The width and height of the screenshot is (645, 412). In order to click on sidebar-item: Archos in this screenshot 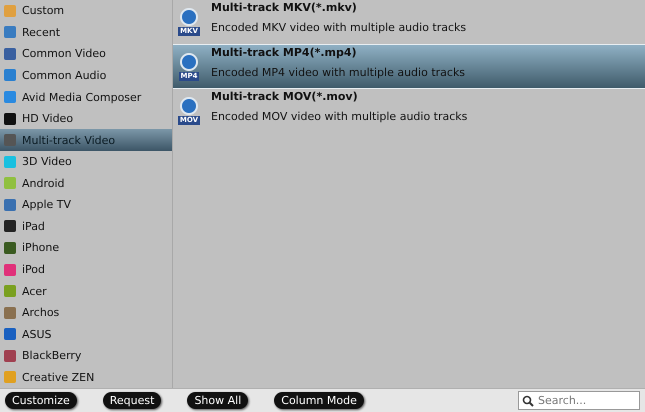, I will do `click(86, 313)`.